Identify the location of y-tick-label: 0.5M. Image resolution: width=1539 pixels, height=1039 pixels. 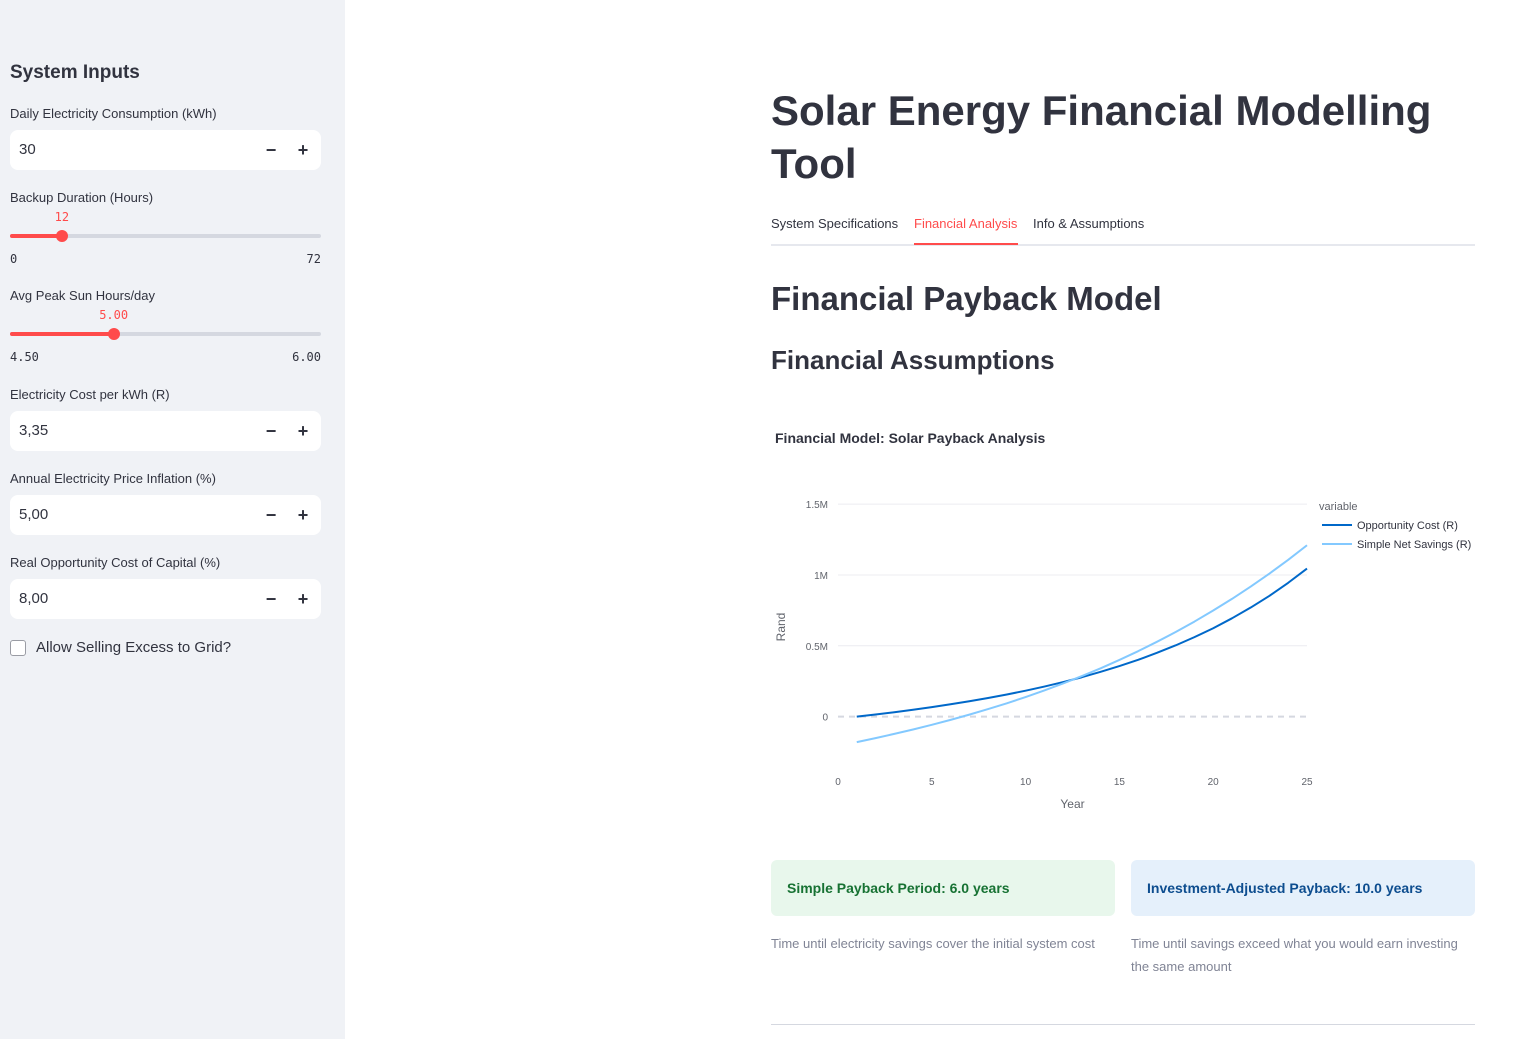
(817, 647).